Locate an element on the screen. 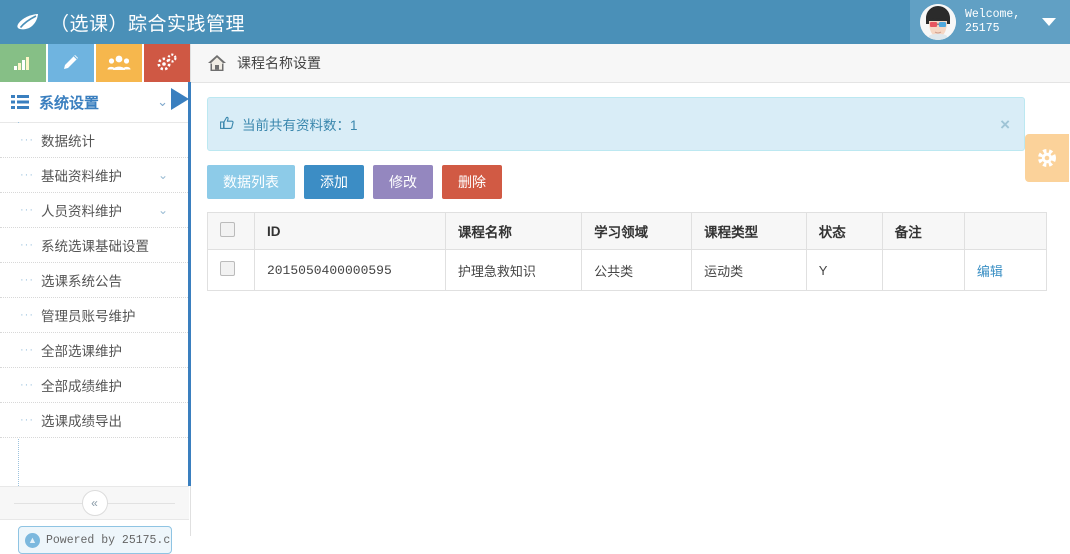 This screenshot has height=554, width=1070. sidebar-item-grade-export: ··· 选课成绩导出 is located at coordinates (95, 420).